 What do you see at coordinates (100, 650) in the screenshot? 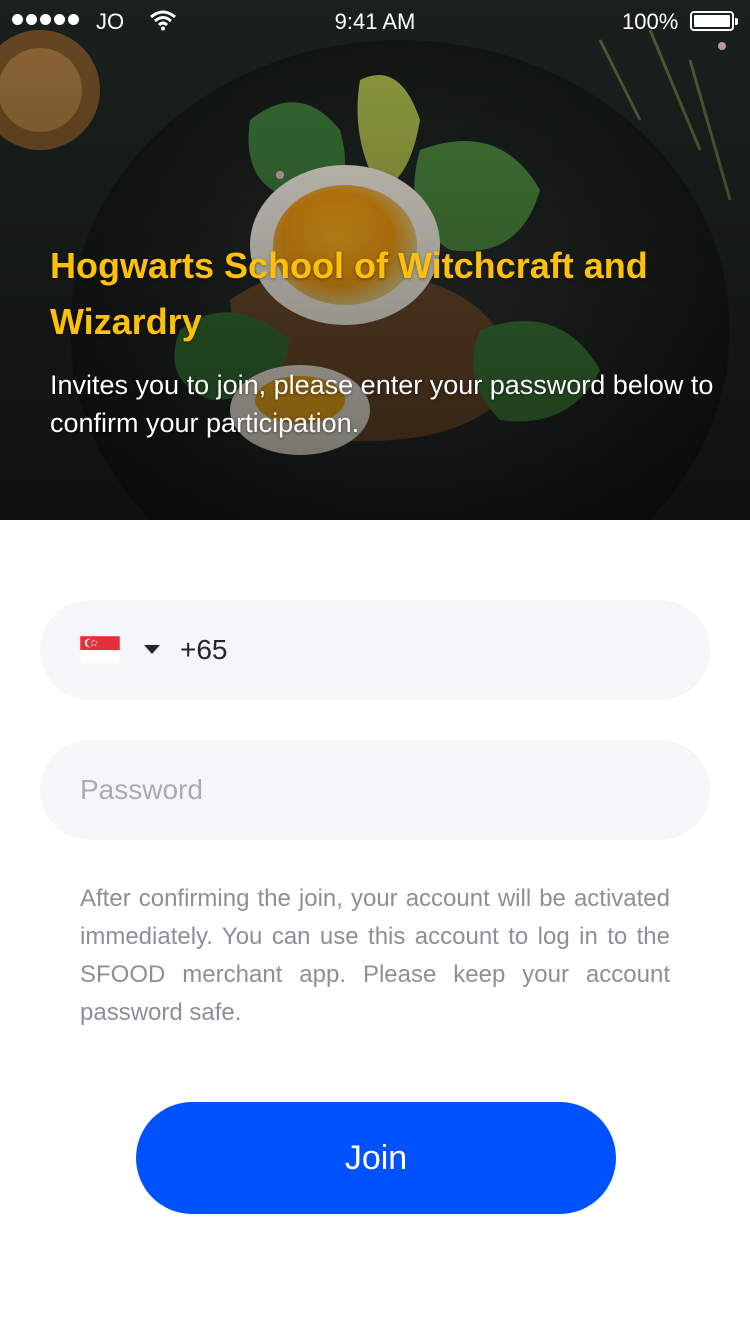
I see `singapore-flag-icon` at bounding box center [100, 650].